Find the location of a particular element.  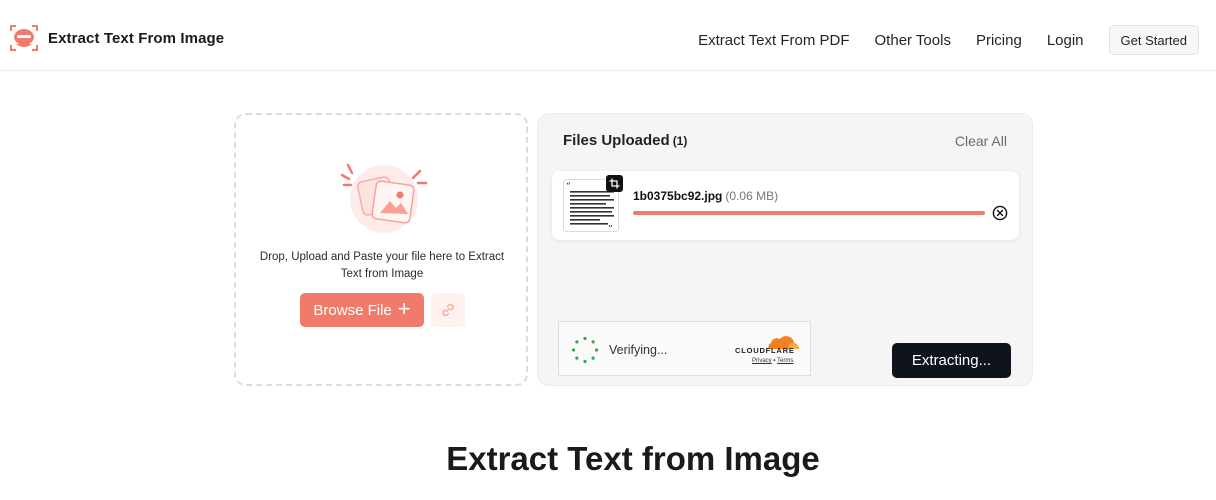

upload-progress-bar is located at coordinates (809, 213).